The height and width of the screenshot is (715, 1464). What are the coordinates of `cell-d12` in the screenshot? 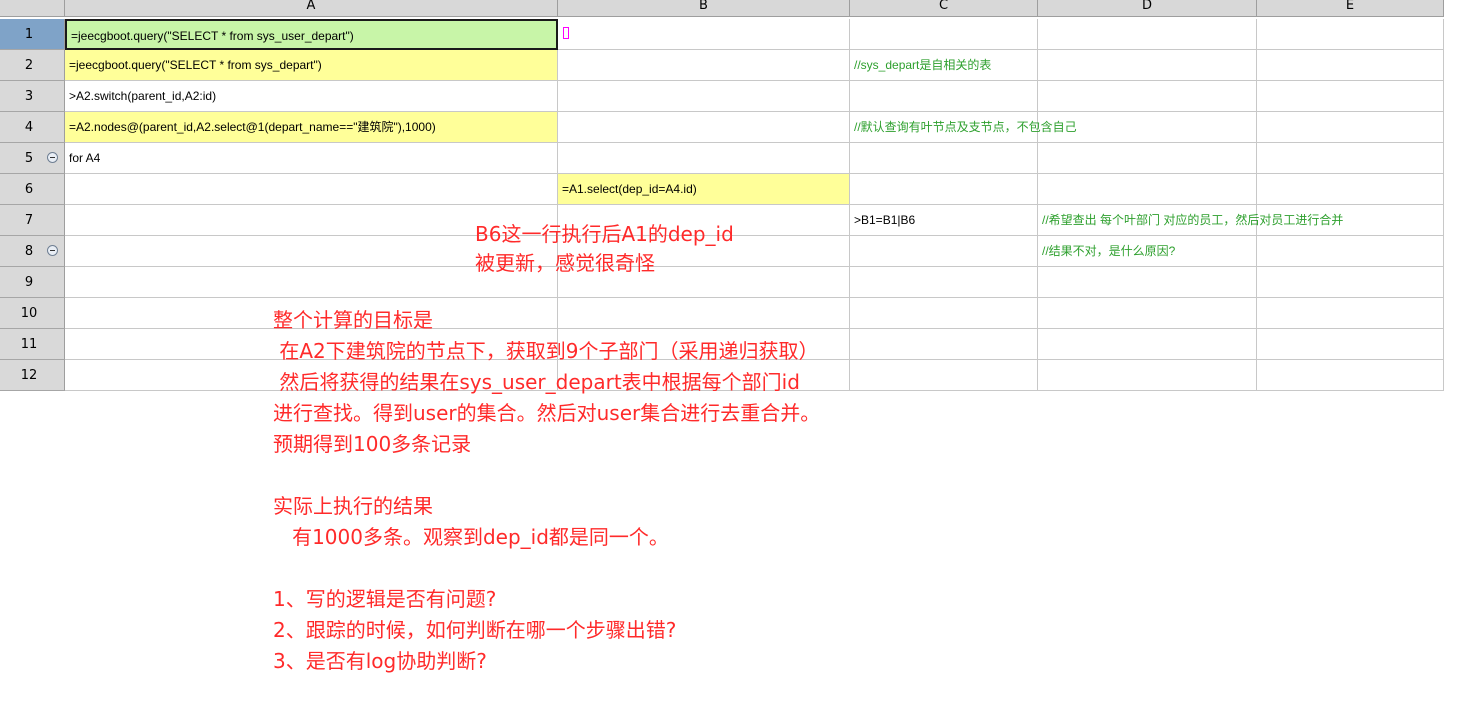 It's located at (1147, 375).